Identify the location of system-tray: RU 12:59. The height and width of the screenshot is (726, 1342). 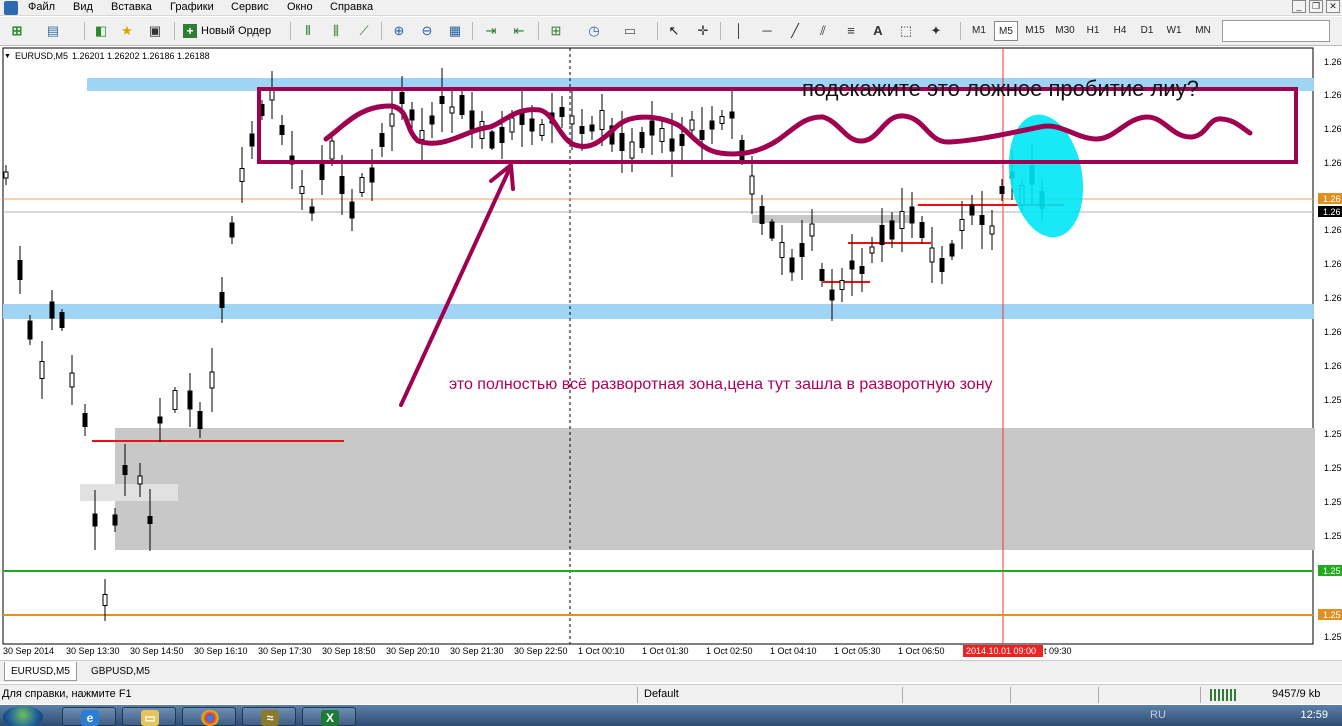
(1242, 715).